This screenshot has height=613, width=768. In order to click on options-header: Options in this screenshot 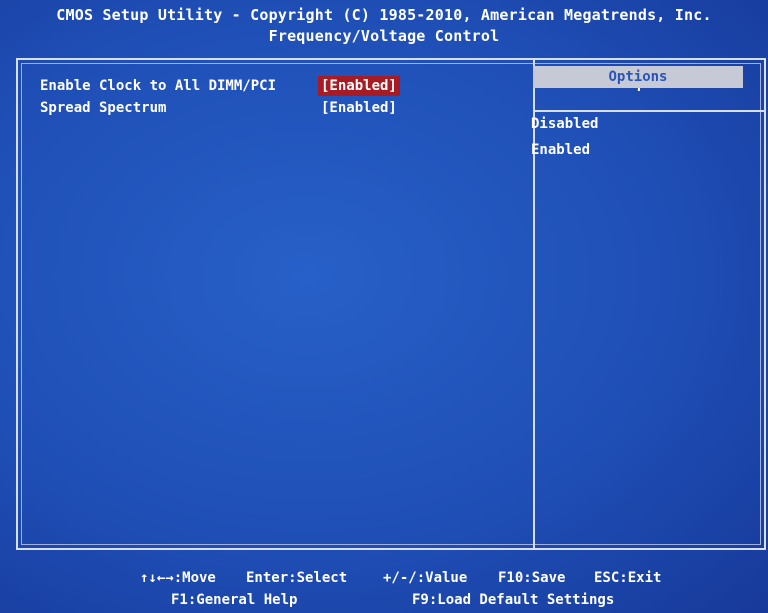, I will do `click(638, 77)`.